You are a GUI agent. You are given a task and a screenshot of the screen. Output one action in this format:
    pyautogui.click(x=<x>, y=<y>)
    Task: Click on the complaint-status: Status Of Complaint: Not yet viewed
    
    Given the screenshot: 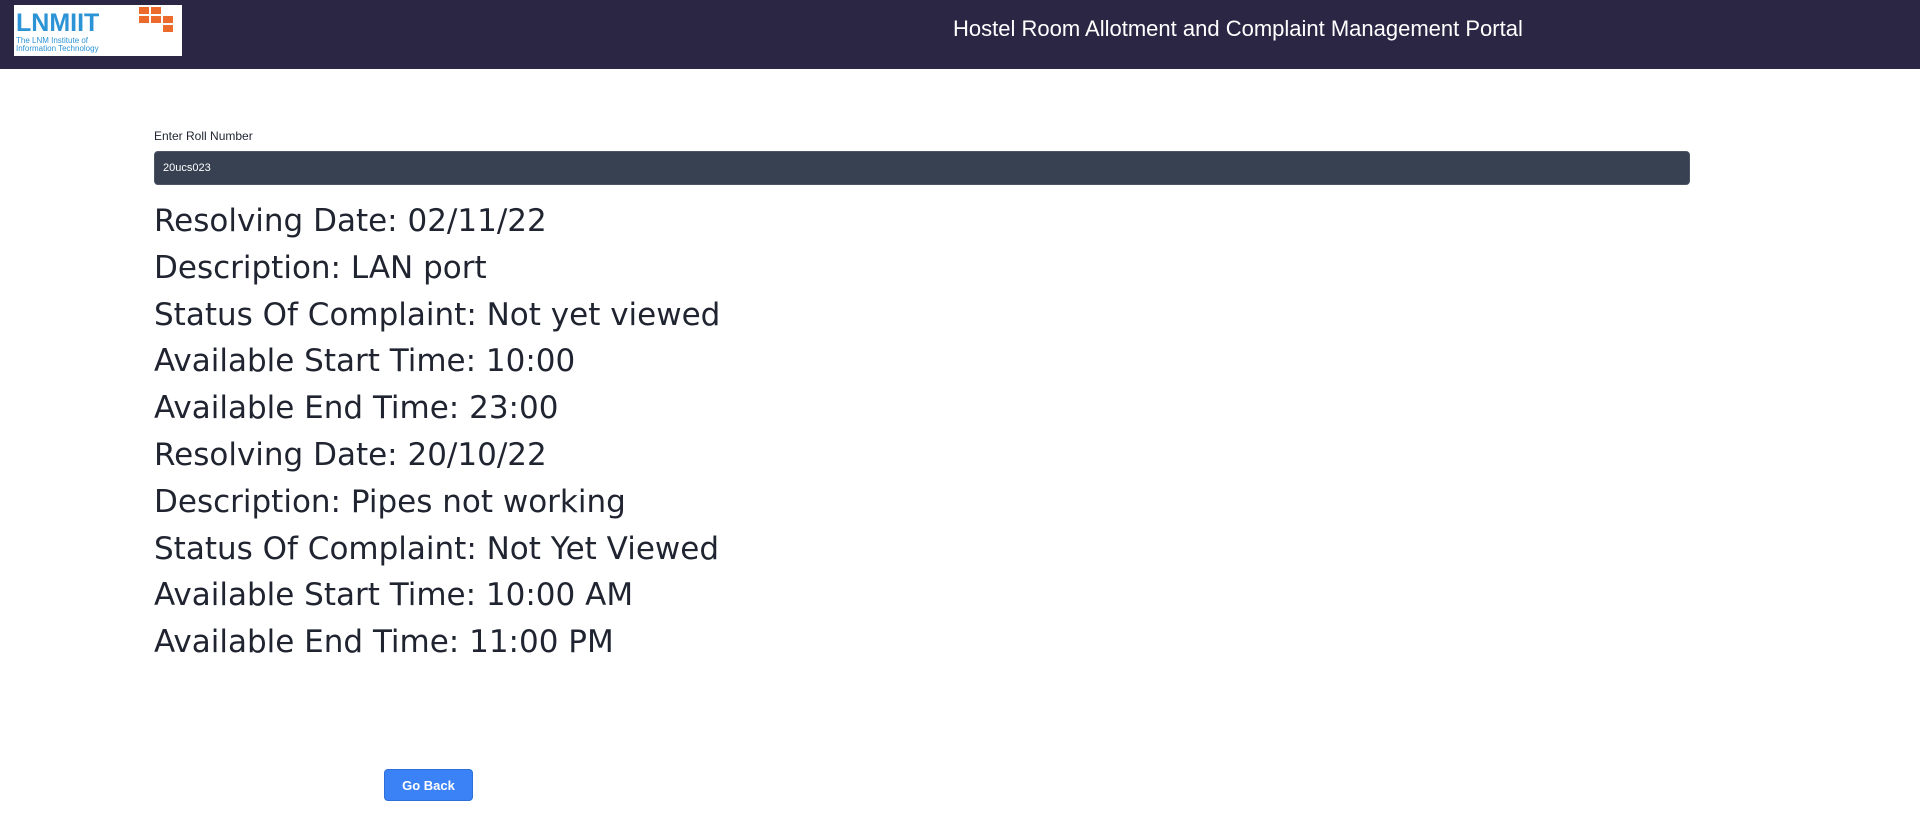 What is the action you would take?
    pyautogui.click(x=437, y=314)
    